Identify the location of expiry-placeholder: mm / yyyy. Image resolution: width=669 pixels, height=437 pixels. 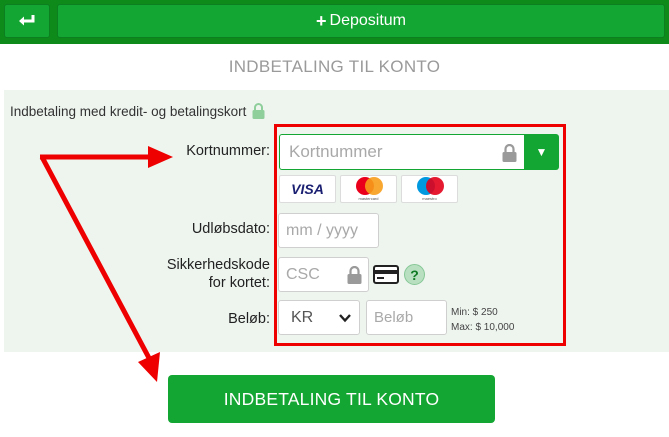
(322, 230).